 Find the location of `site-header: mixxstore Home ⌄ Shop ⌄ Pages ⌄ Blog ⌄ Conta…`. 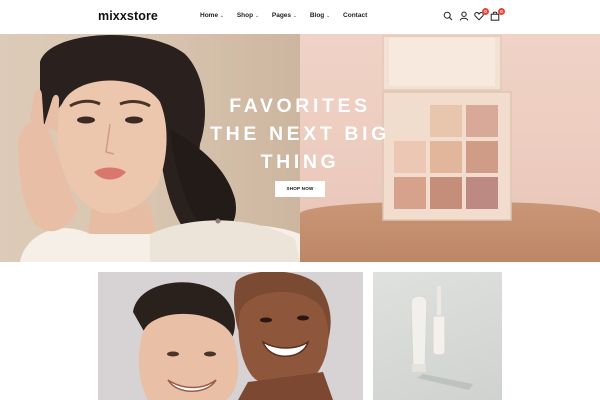

site-header: mixxstore Home ⌄ Shop ⌄ Pages ⌄ Blog ⌄ Conta… is located at coordinates (300, 17).